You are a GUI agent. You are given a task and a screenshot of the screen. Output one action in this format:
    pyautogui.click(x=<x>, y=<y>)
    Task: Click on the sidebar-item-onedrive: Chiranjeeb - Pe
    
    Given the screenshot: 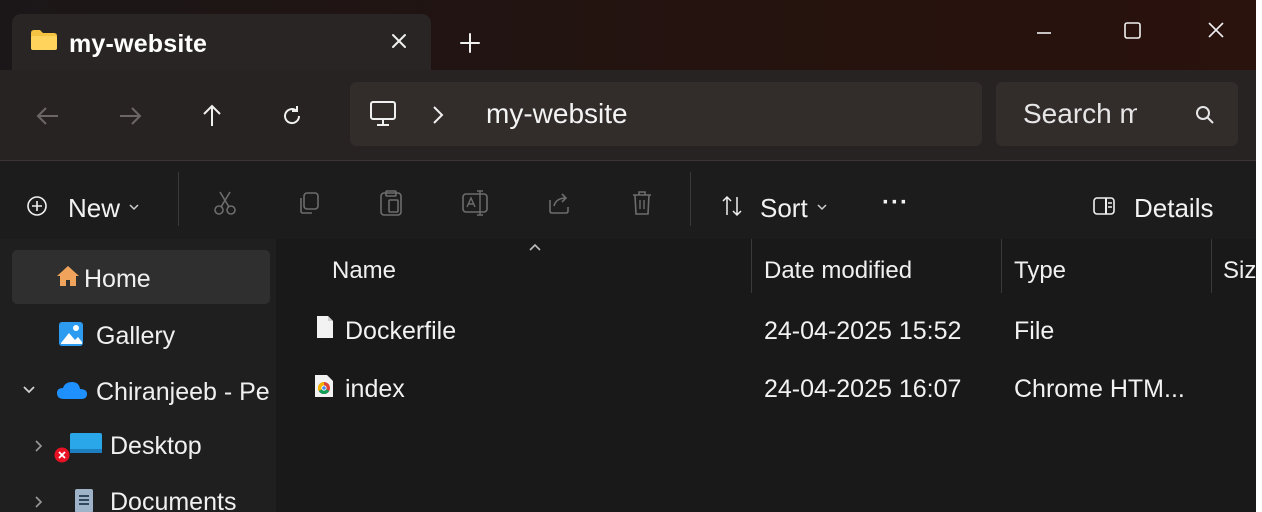 What is the action you would take?
    pyautogui.click(x=144, y=390)
    